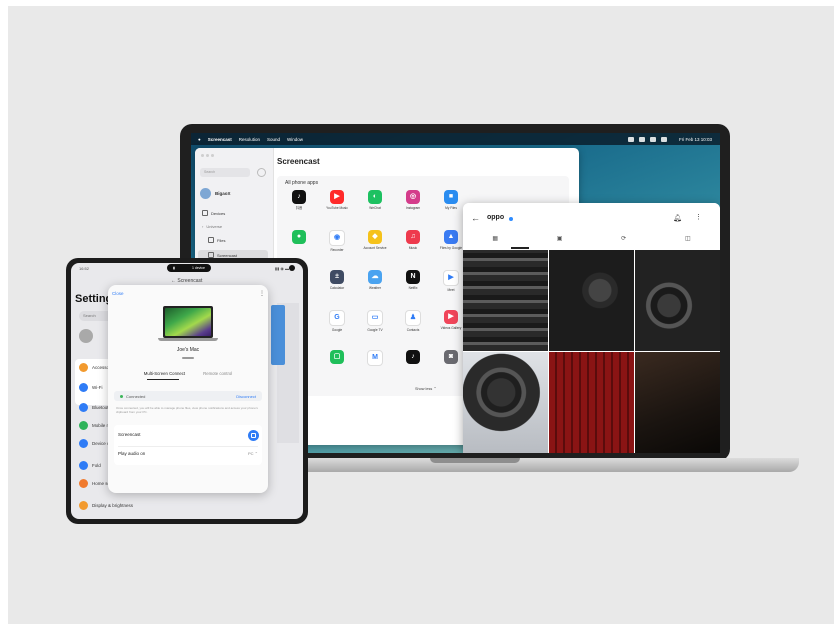  I want to click on status-icons: ▮▮ ◉ ▬, so click(281, 268).